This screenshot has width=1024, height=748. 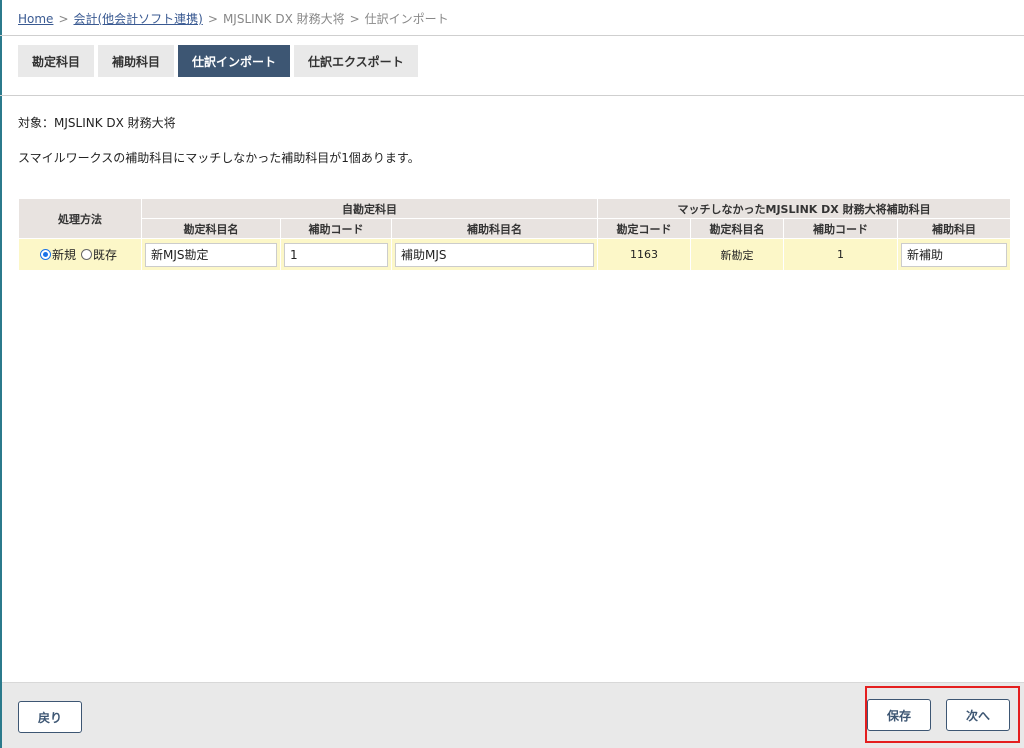 I want to click on tab-bar: 勘定科目 補助科目 仕訳インポート 仕訳エクスポート, so click(x=218, y=61).